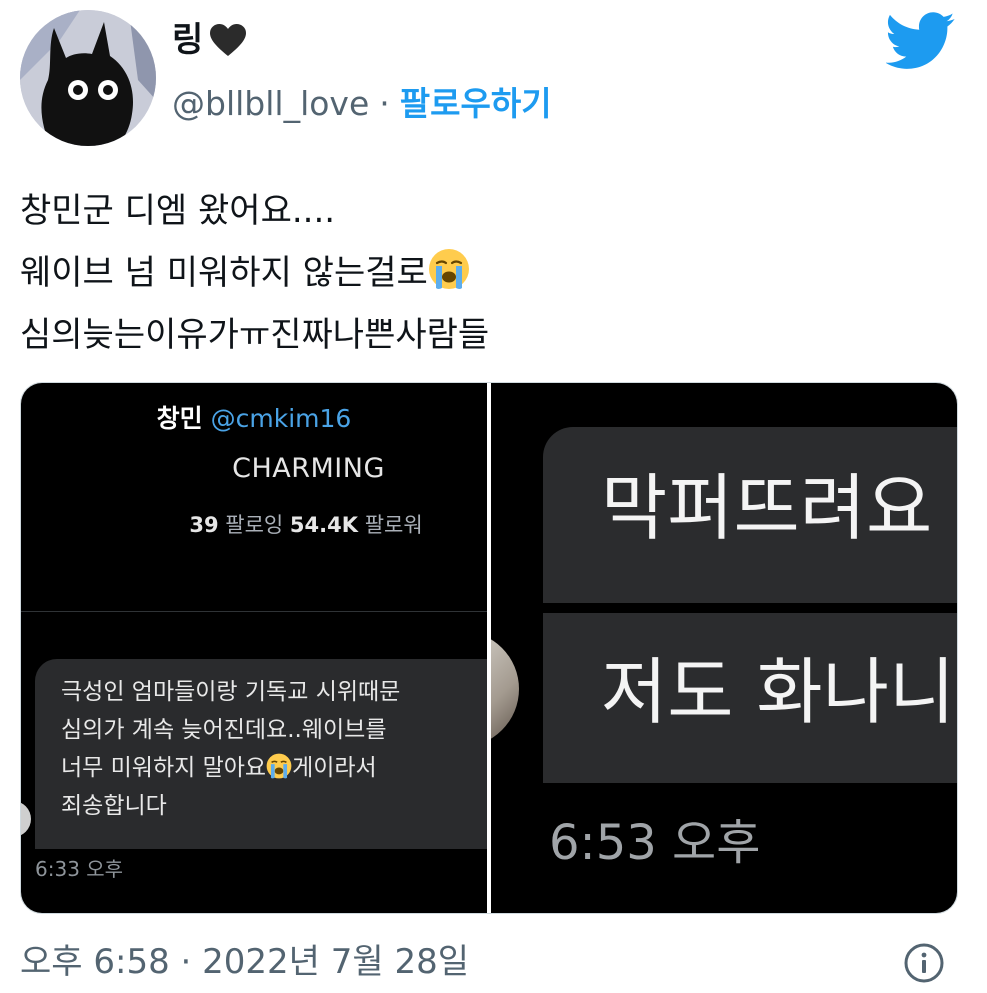  What do you see at coordinates (204, 525) in the screenshot?
I see `following-count: 39` at bounding box center [204, 525].